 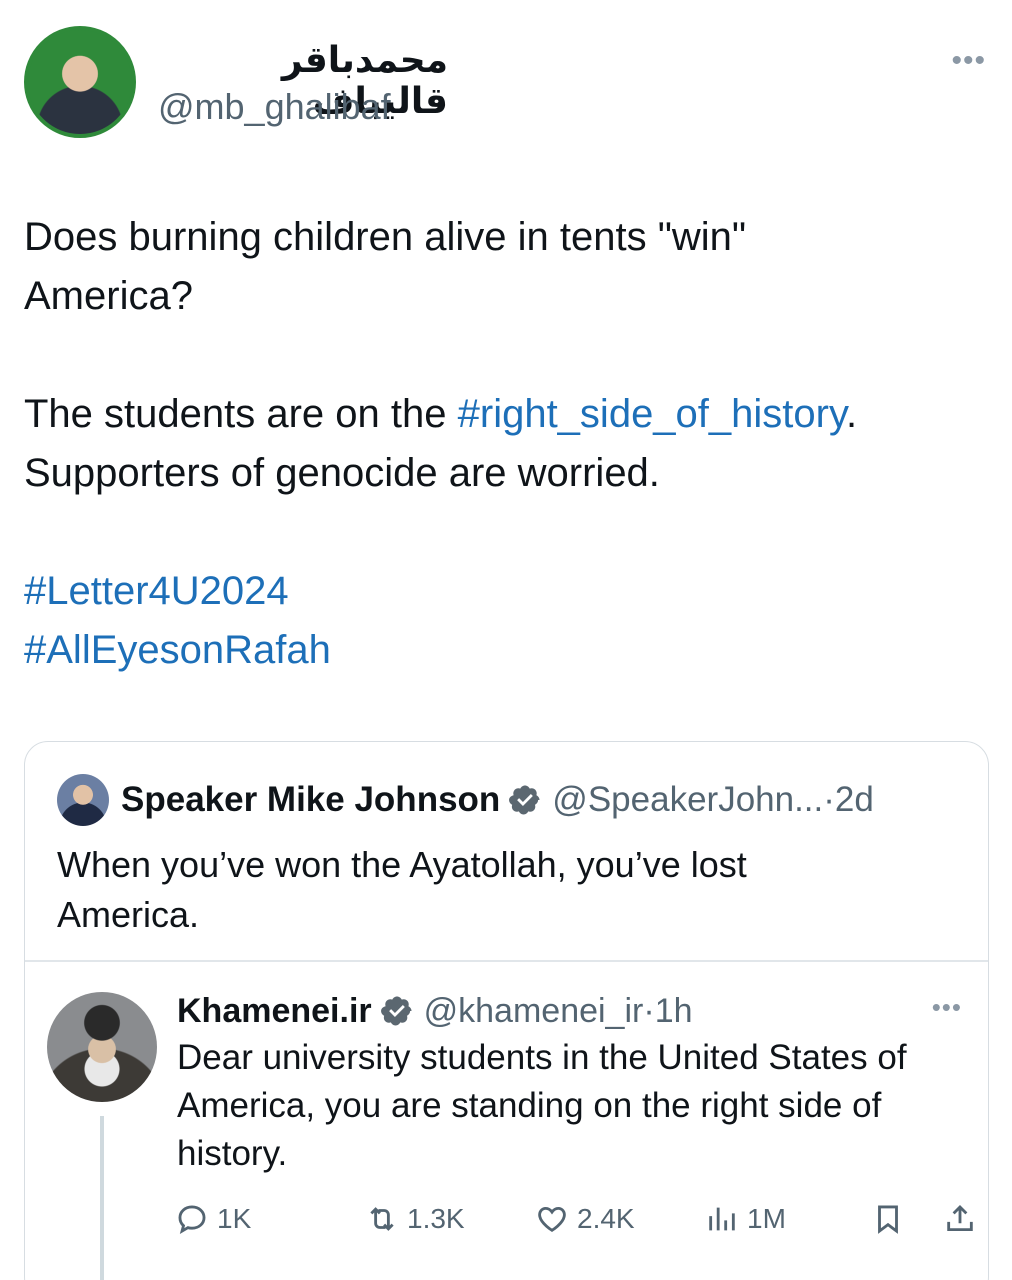 What do you see at coordinates (128, 914) in the screenshot?
I see `quoted-text-line: America.` at bounding box center [128, 914].